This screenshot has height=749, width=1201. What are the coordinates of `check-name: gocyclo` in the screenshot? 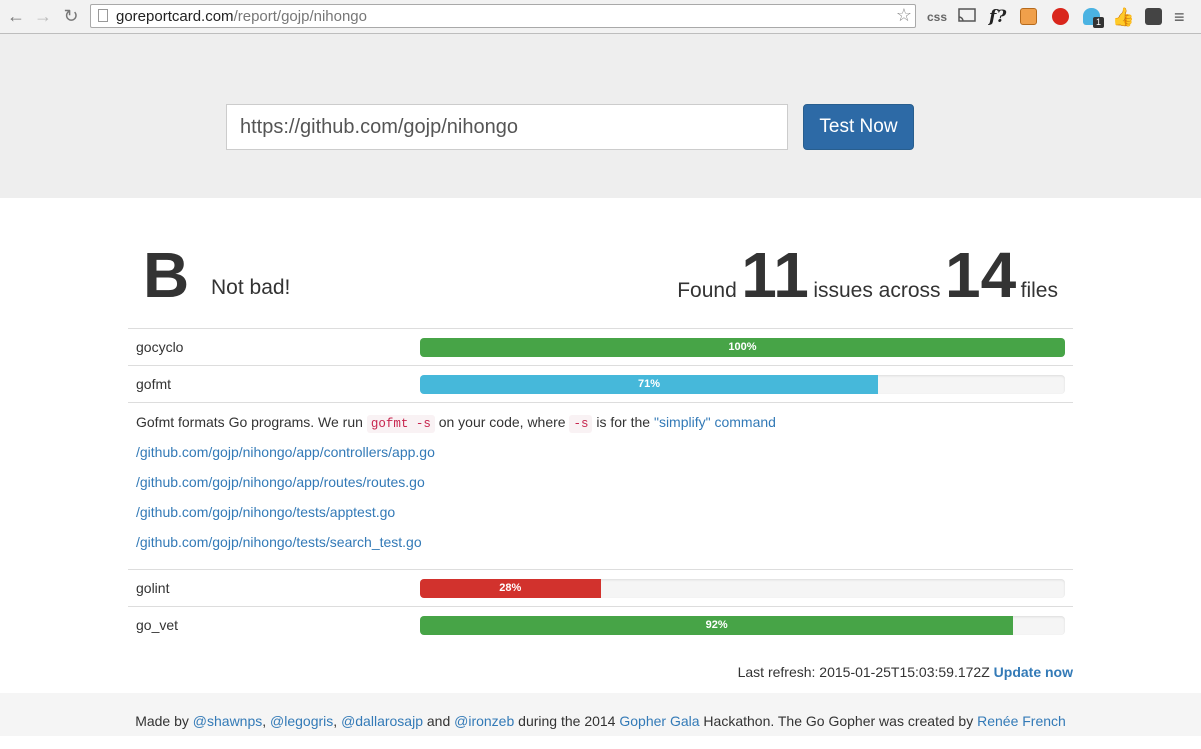 It's located at (160, 347).